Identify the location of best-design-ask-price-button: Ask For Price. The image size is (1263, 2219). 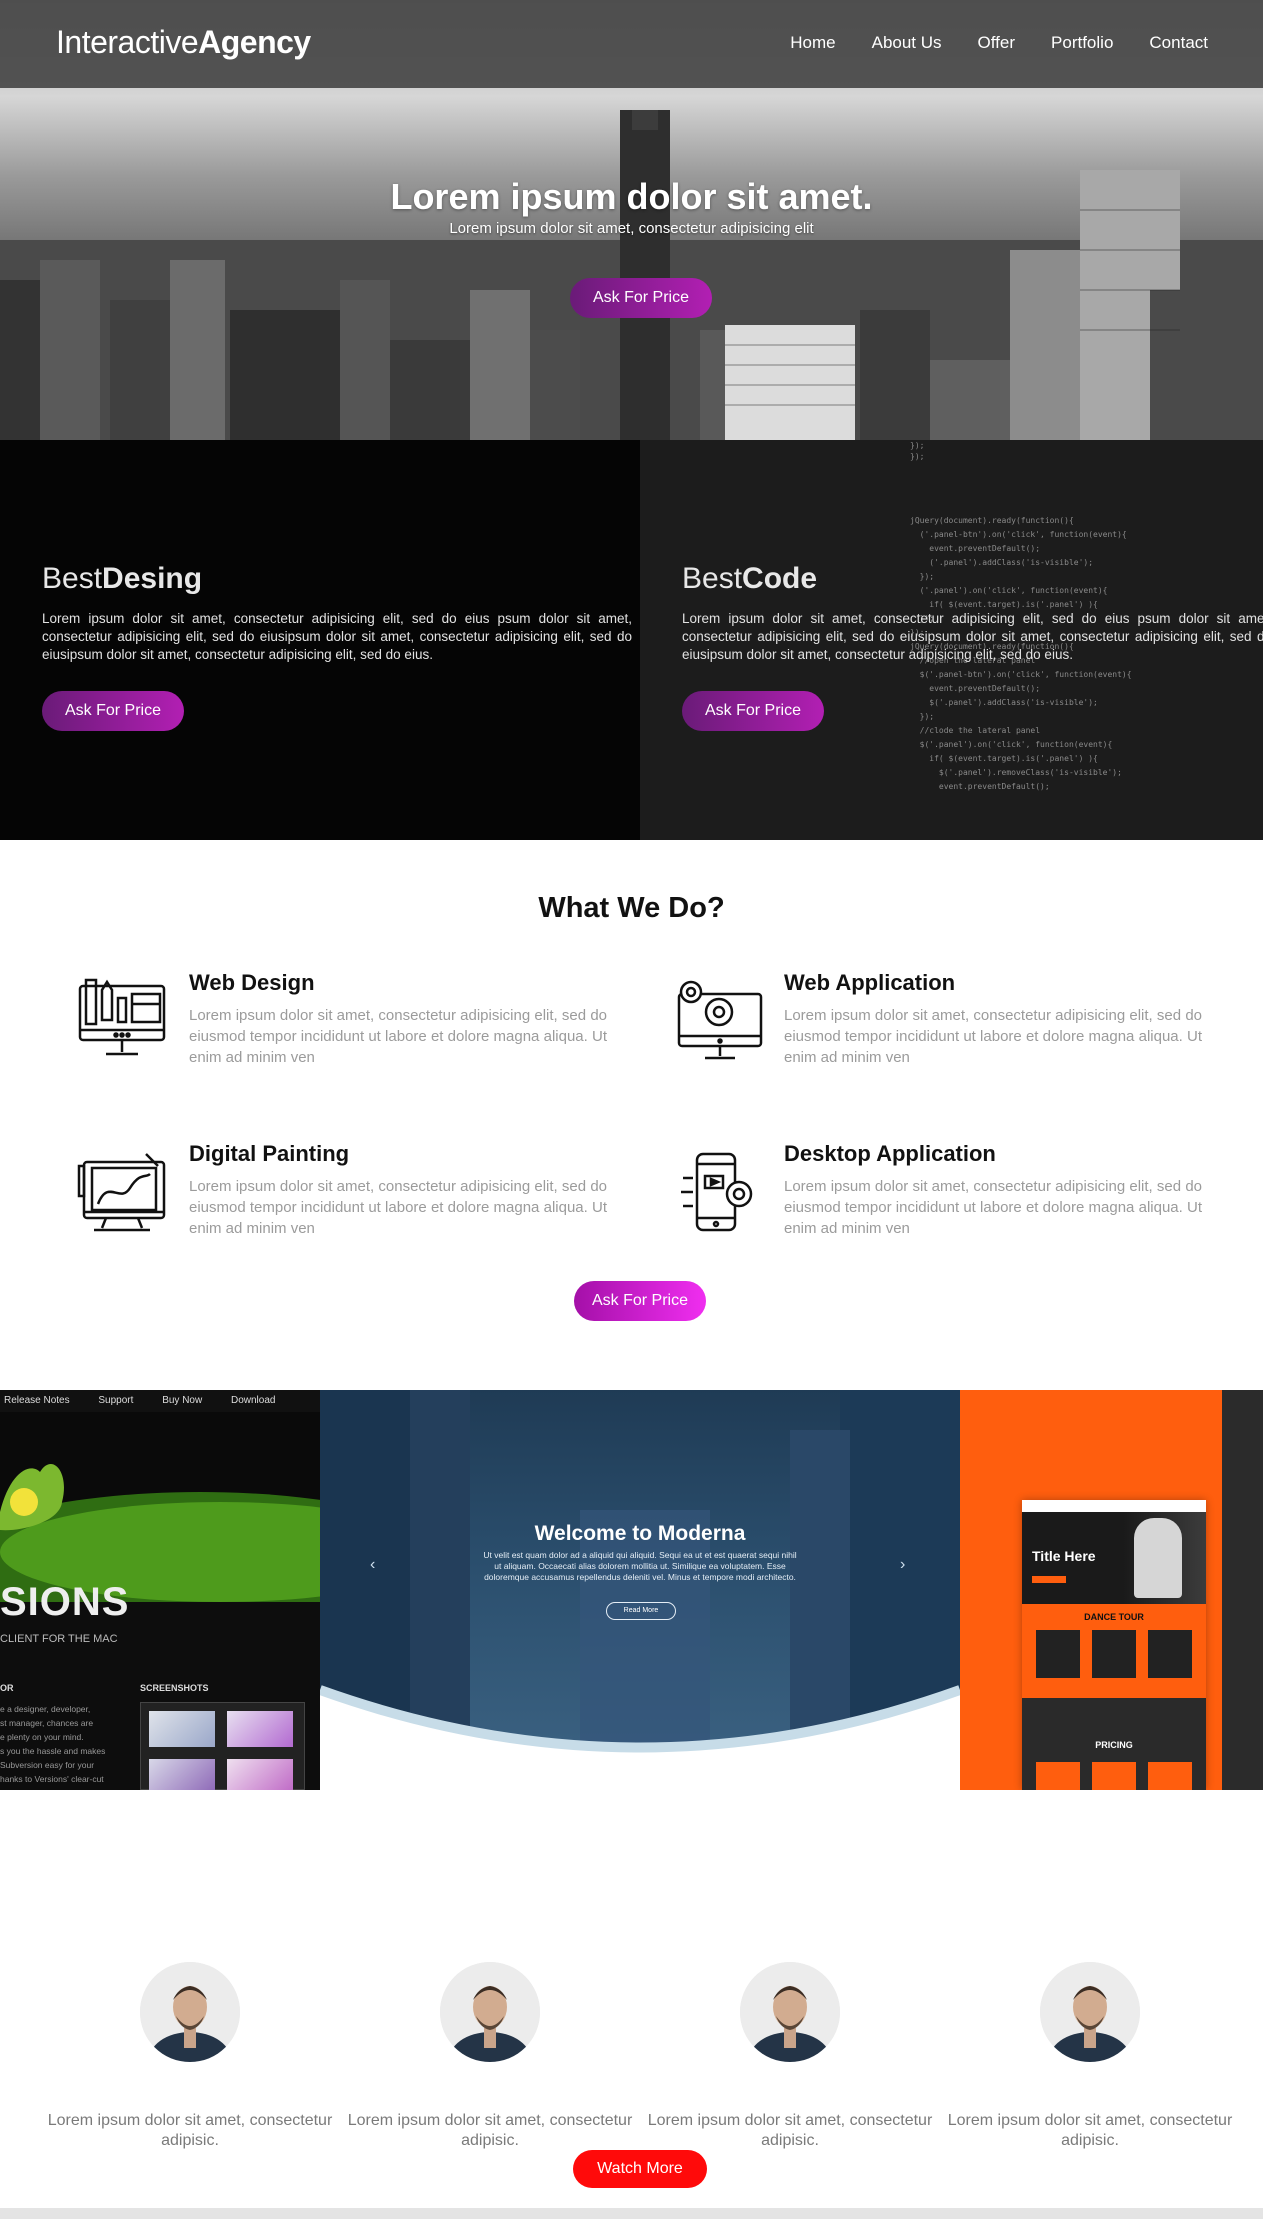
(113, 711).